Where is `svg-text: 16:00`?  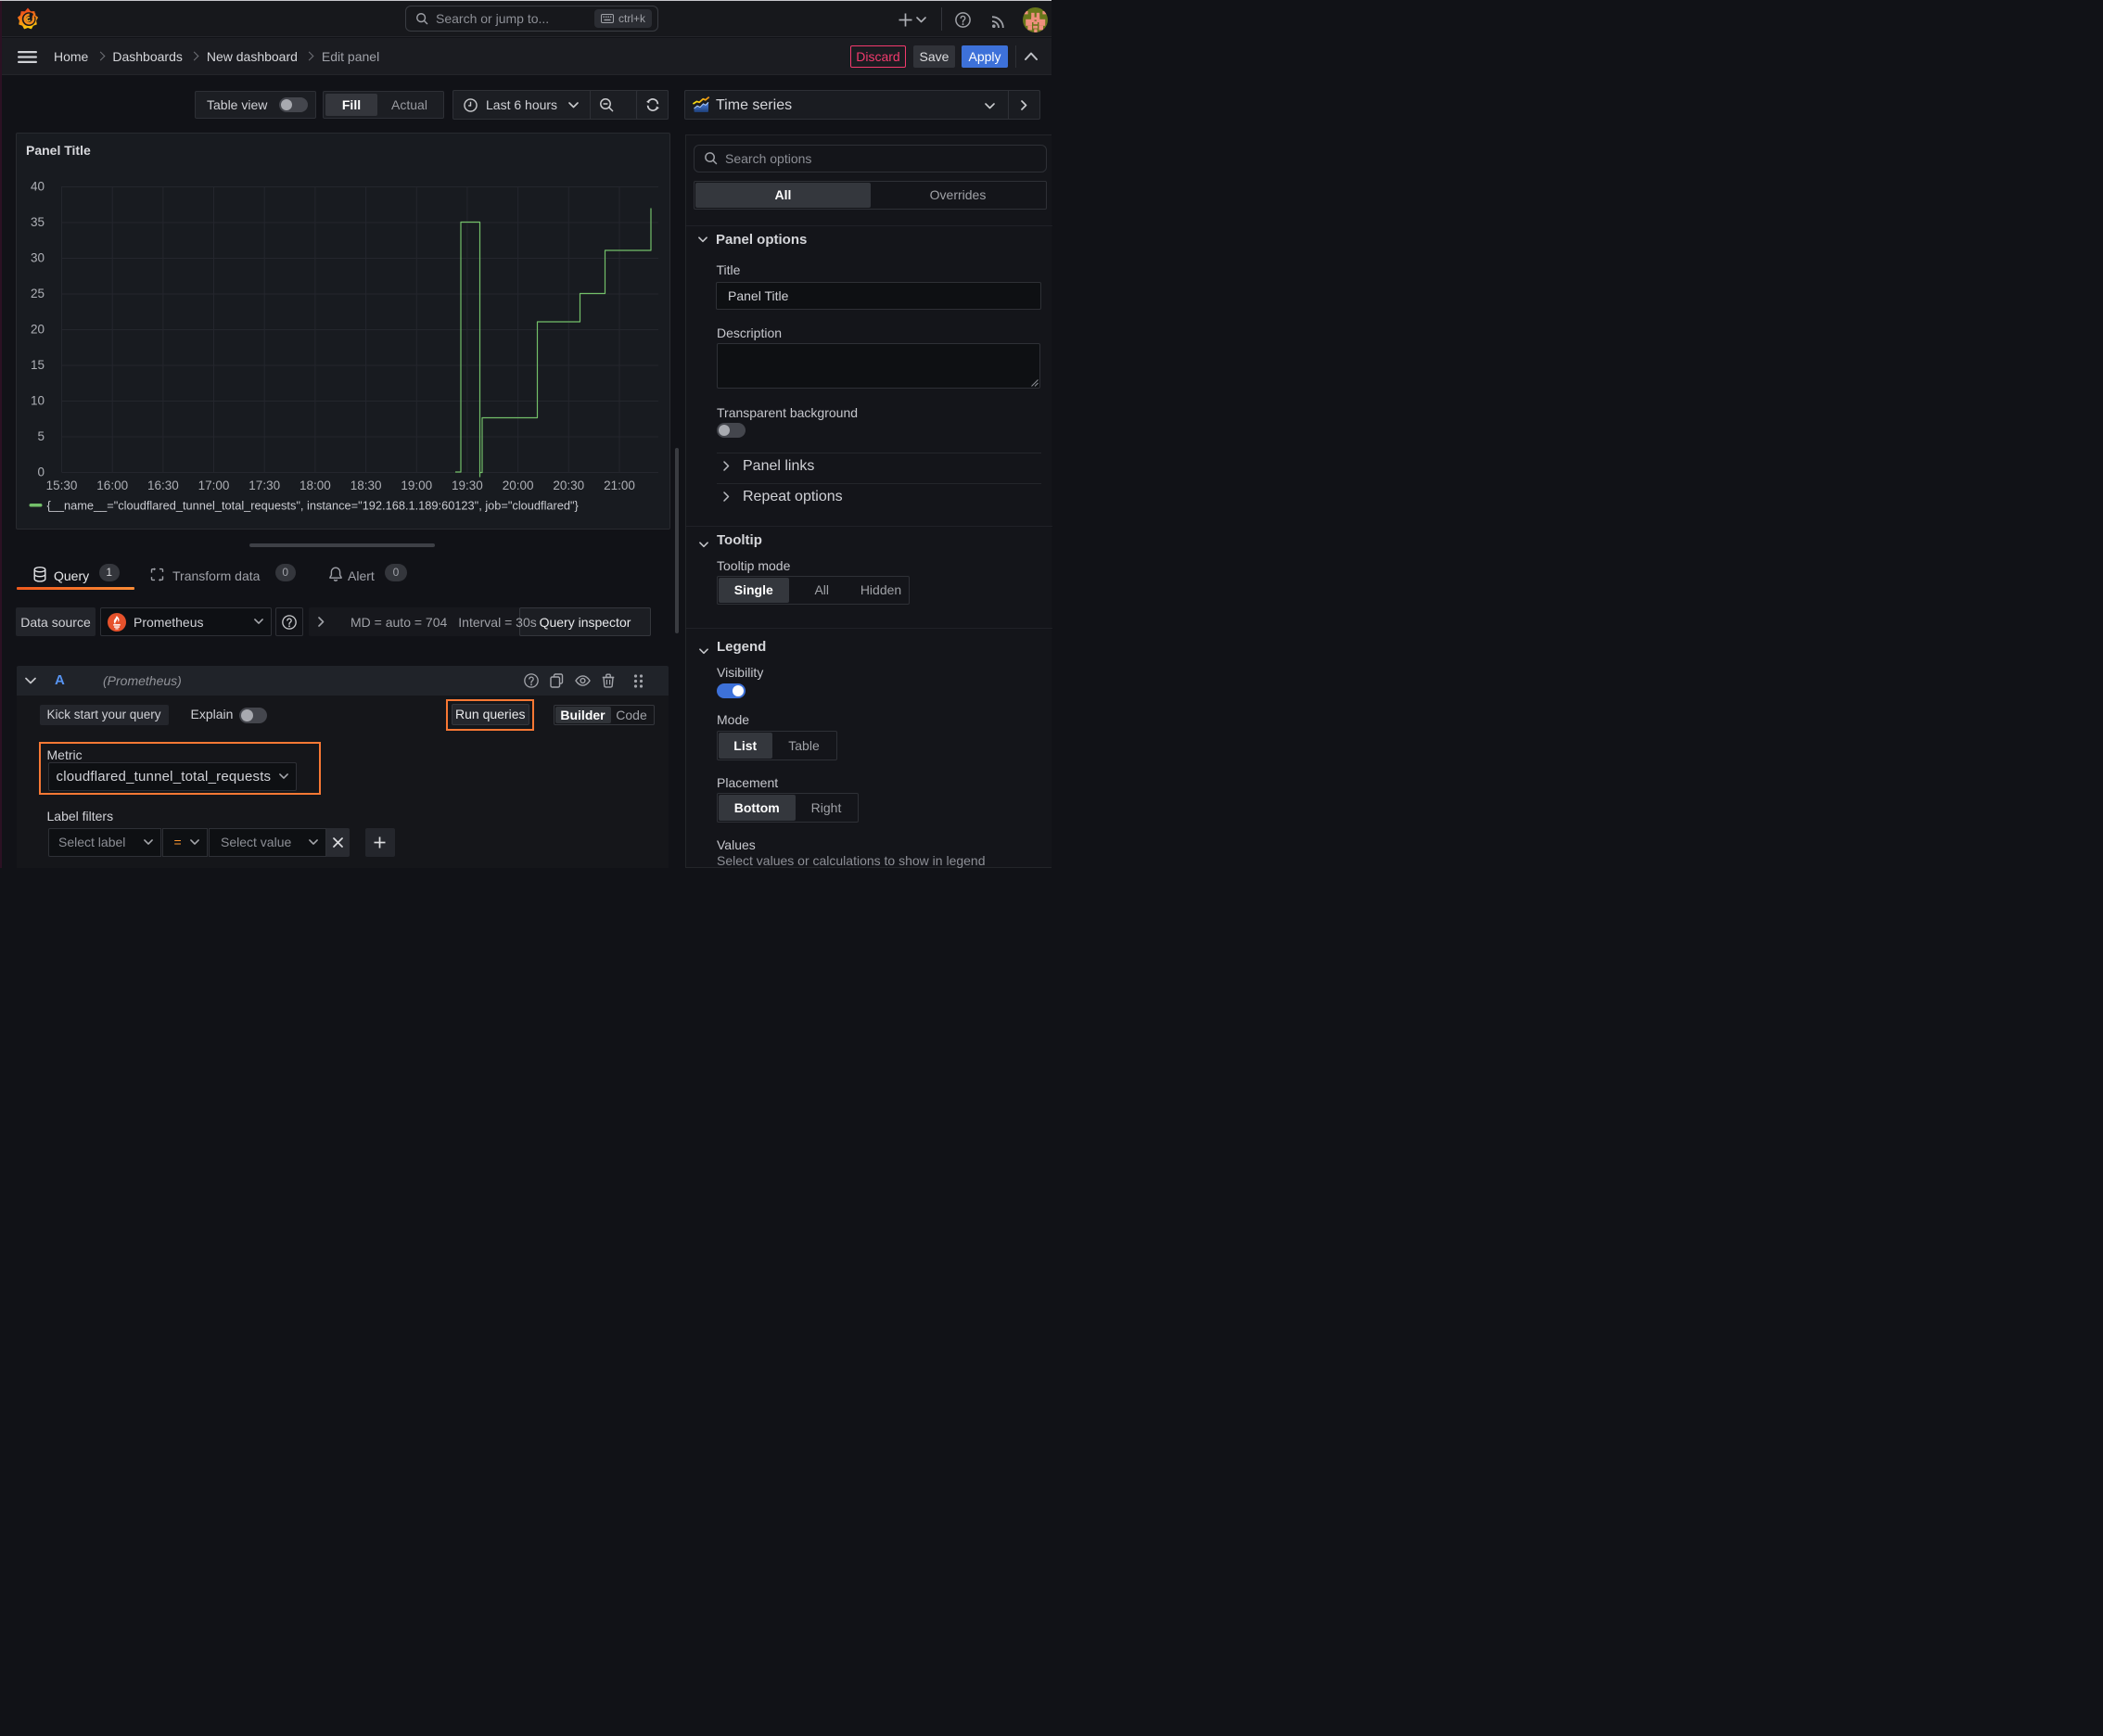 svg-text: 16:00 is located at coordinates (112, 485).